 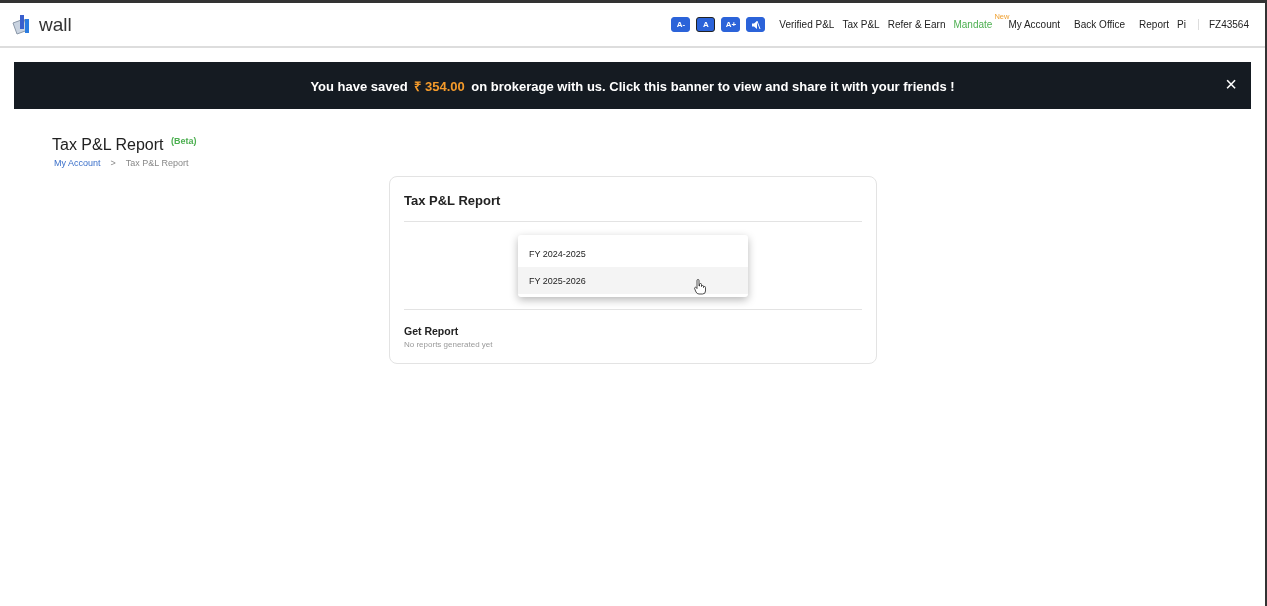 I want to click on nav-link: Verified P&L, so click(x=807, y=24).